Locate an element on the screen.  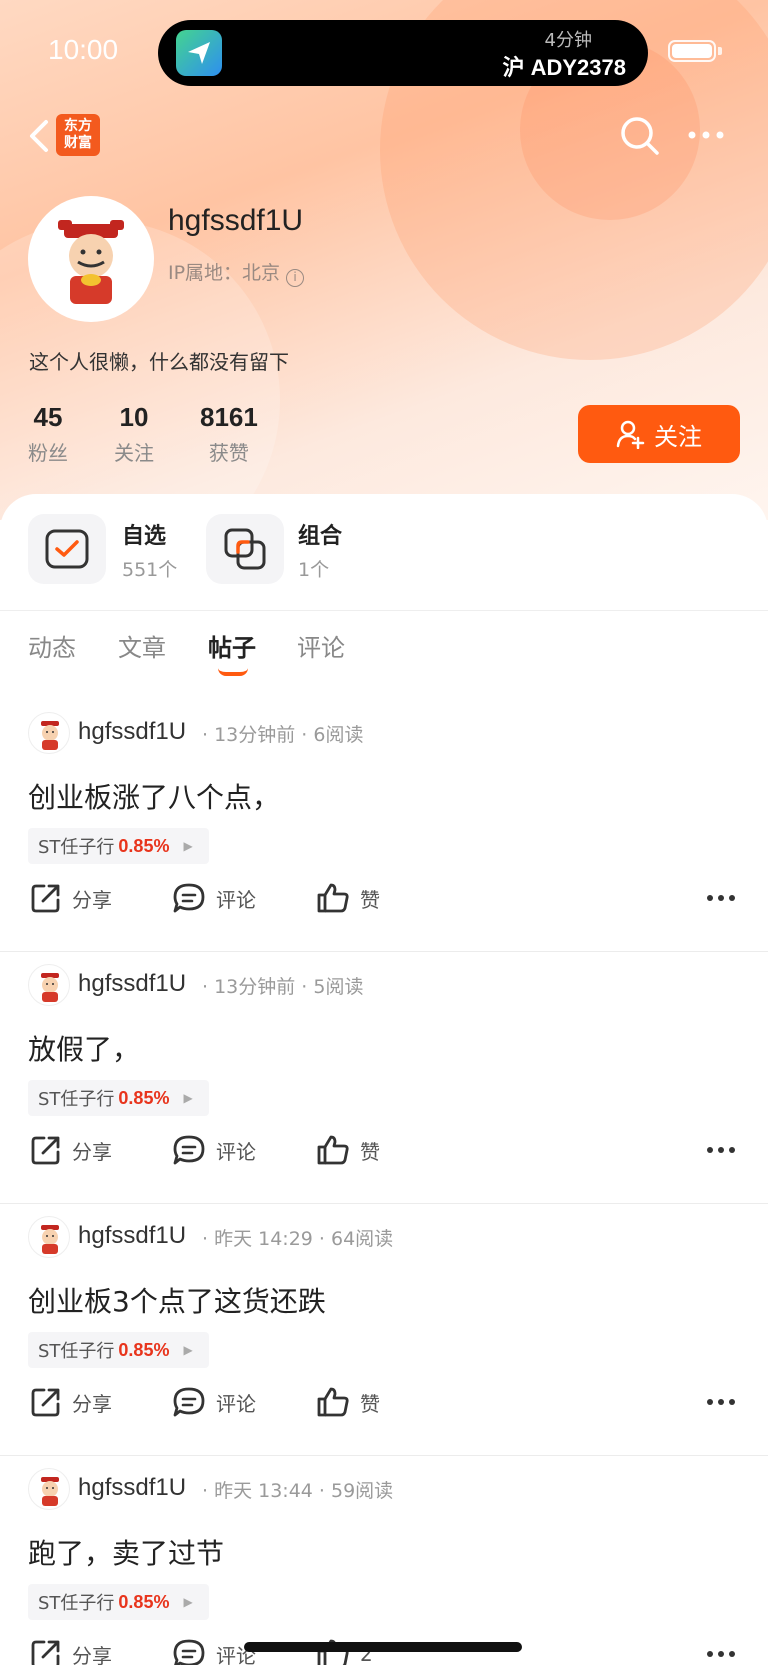
brand-line: 财富 is located at coordinates (78, 143).